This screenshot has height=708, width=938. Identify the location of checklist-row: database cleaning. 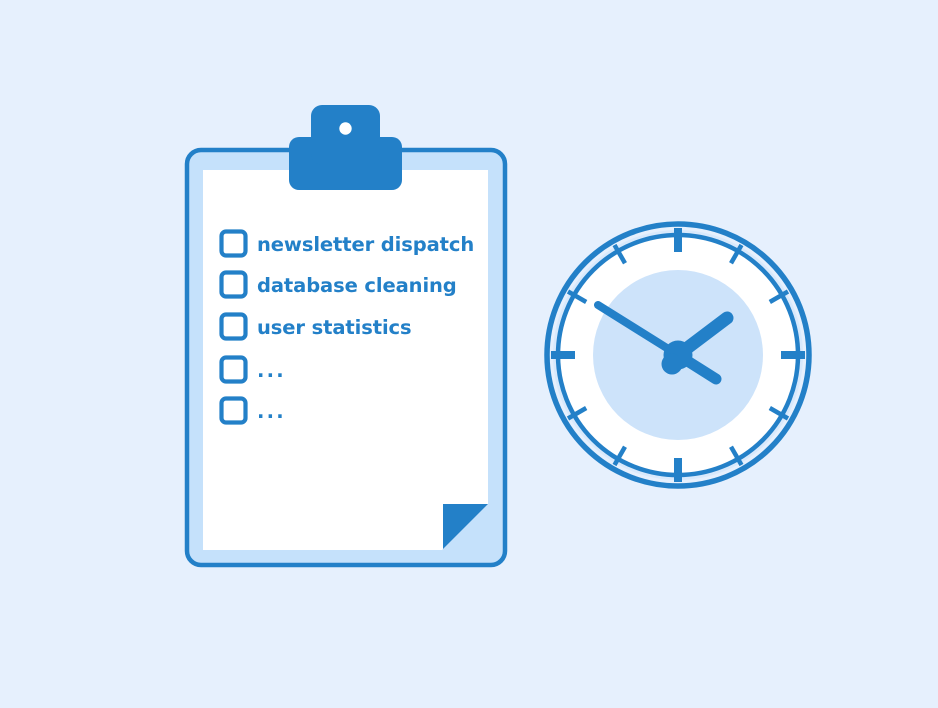
(338, 284).